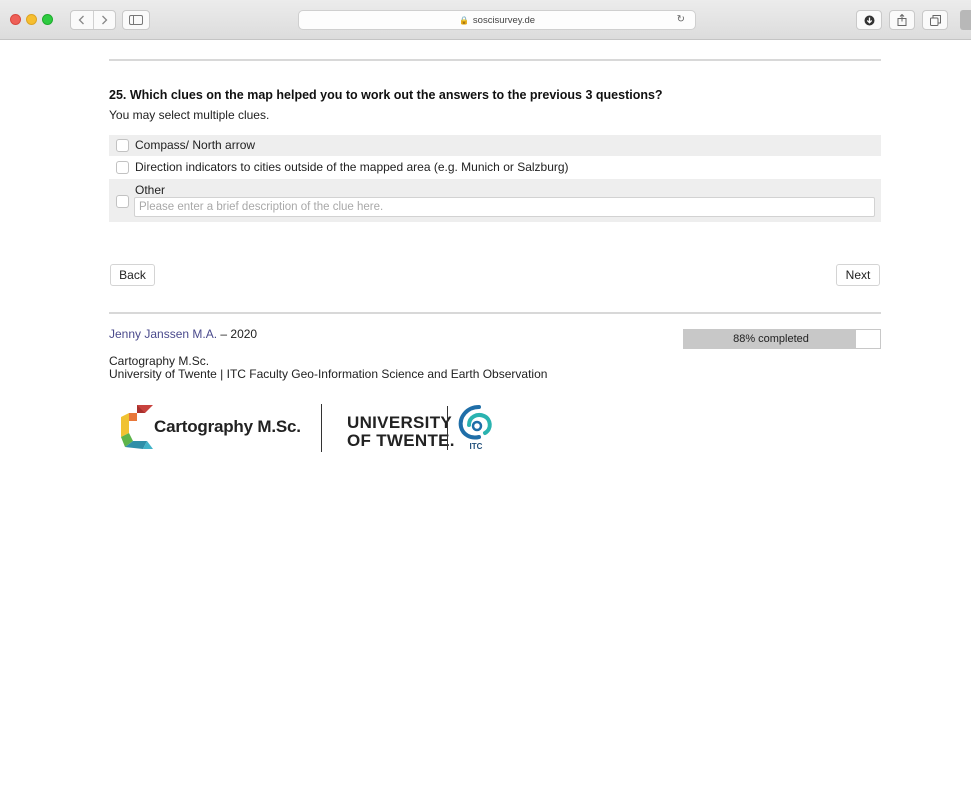 This screenshot has width=971, height=798. I want to click on new-tab-button, so click(965, 20).